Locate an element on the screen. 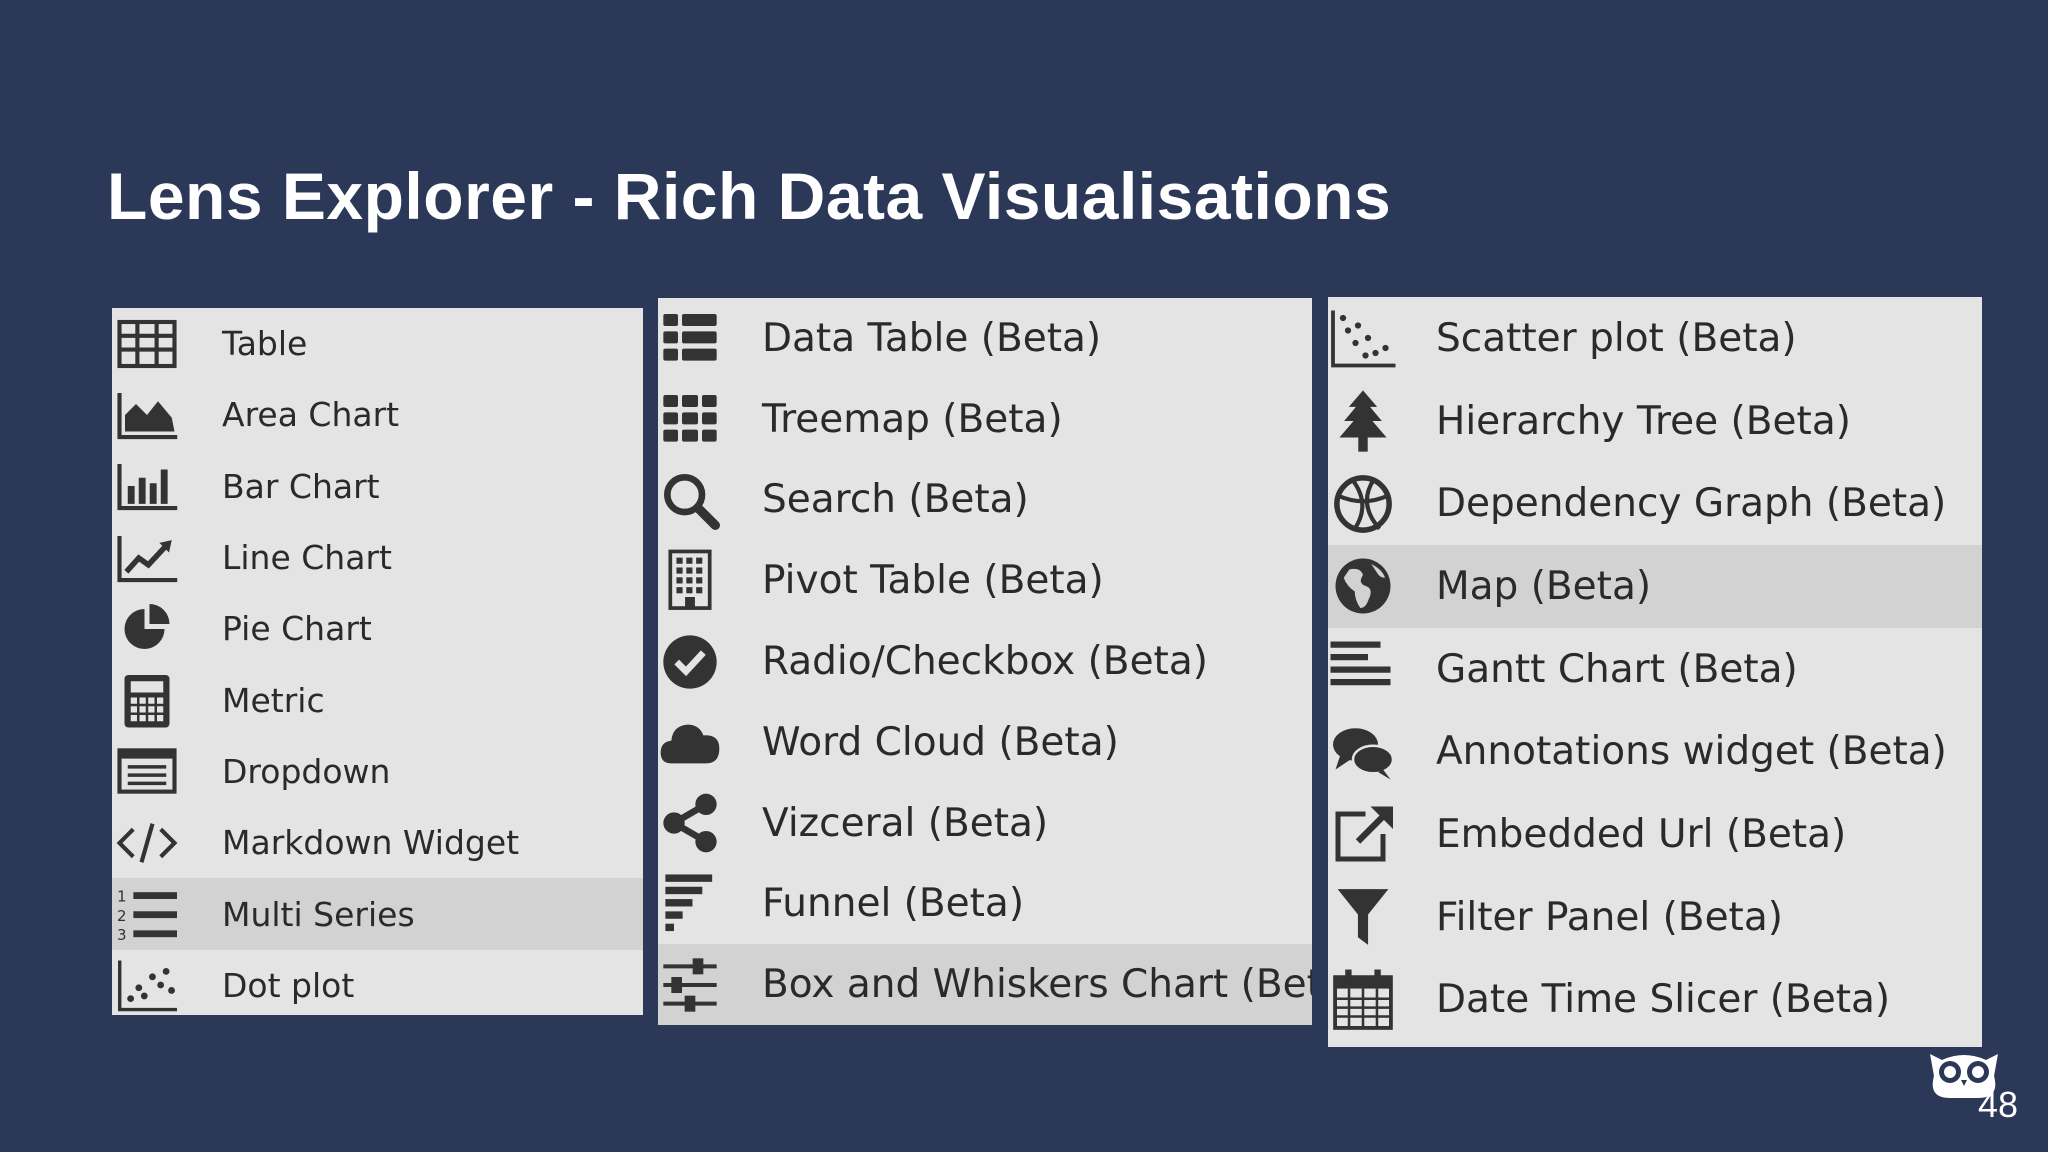 This screenshot has height=1152, width=2048. menu-item-filter-panel-beta: Filter Panel (Beta) is located at coordinates (1655, 917).